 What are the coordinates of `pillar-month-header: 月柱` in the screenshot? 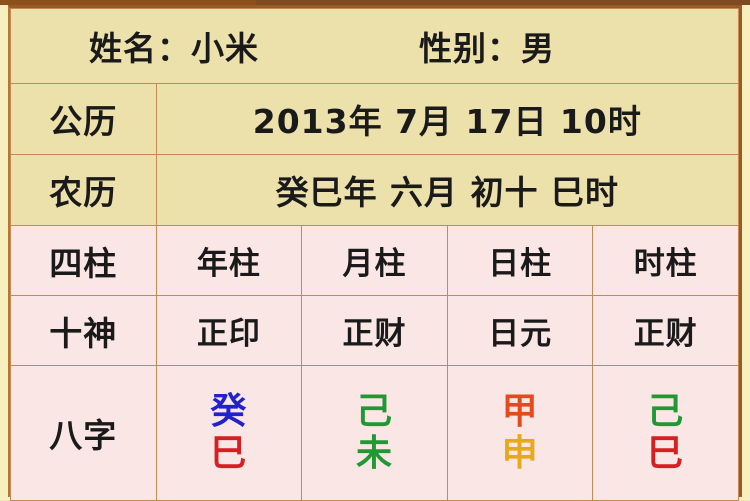 It's located at (374, 260).